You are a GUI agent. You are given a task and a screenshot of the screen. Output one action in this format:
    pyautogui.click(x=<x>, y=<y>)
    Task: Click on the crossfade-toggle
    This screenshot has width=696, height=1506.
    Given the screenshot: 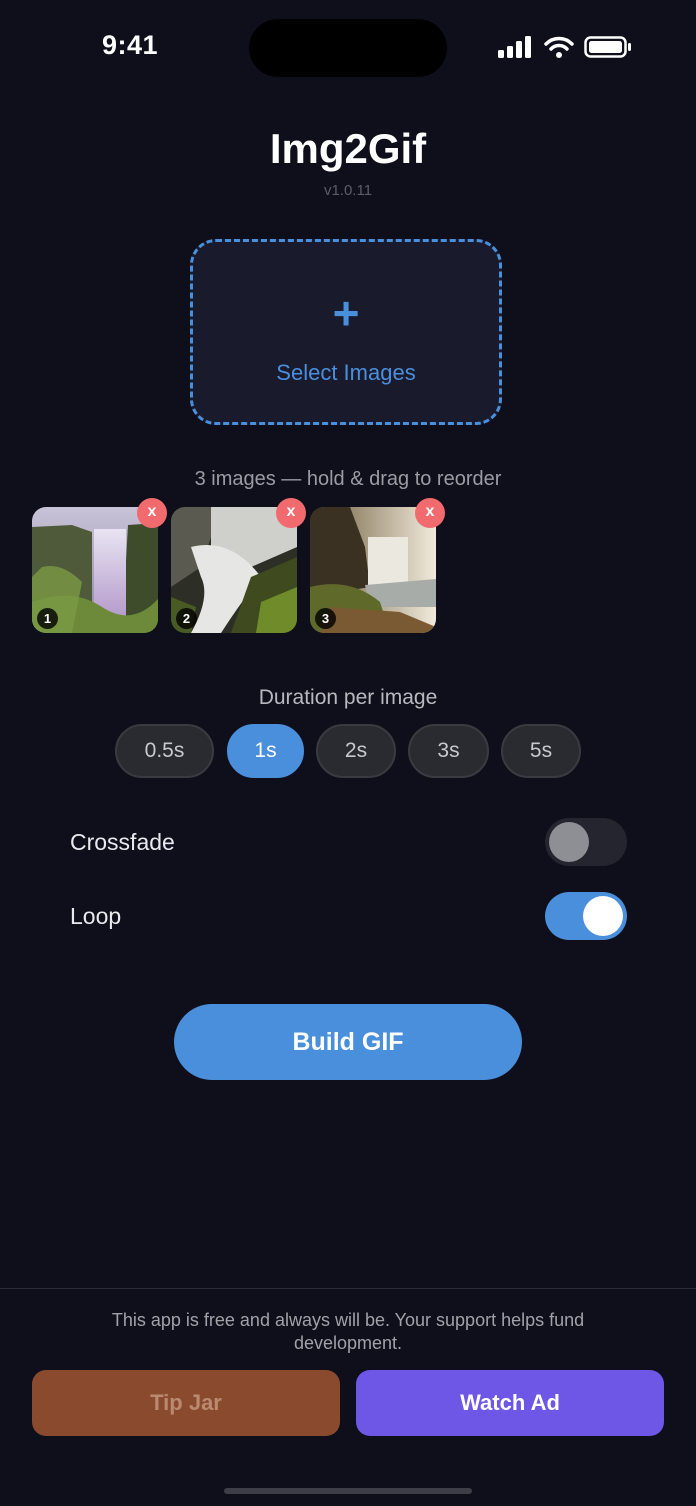 What is the action you would take?
    pyautogui.click(x=586, y=842)
    